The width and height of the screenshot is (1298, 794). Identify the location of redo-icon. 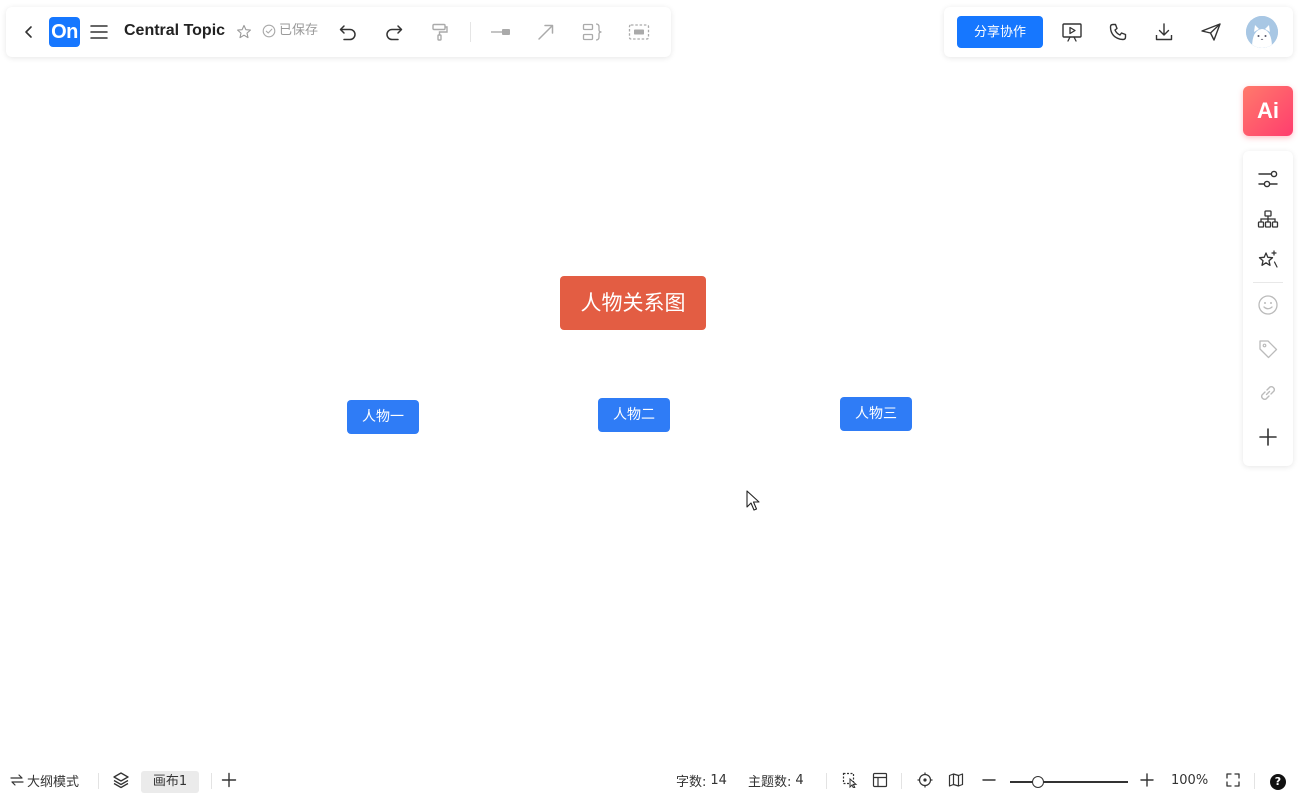
(394, 32).